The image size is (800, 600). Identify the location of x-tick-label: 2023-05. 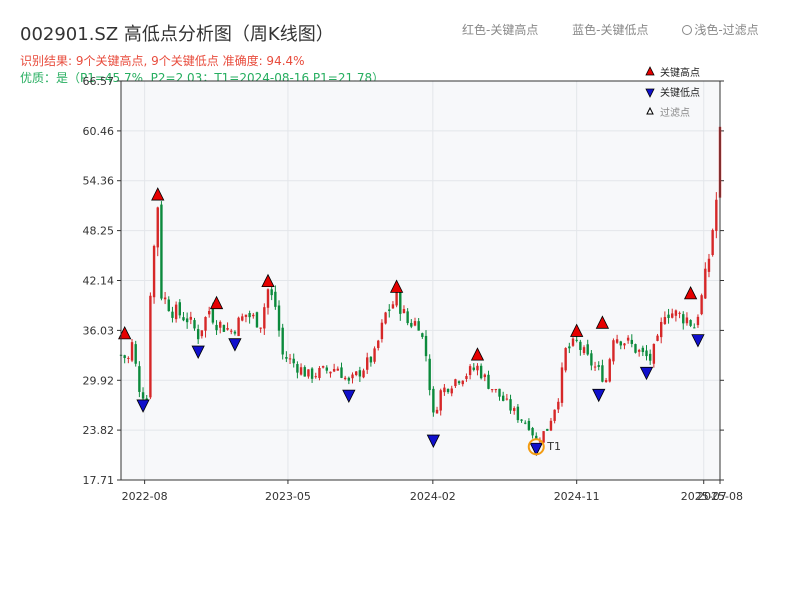
(288, 496).